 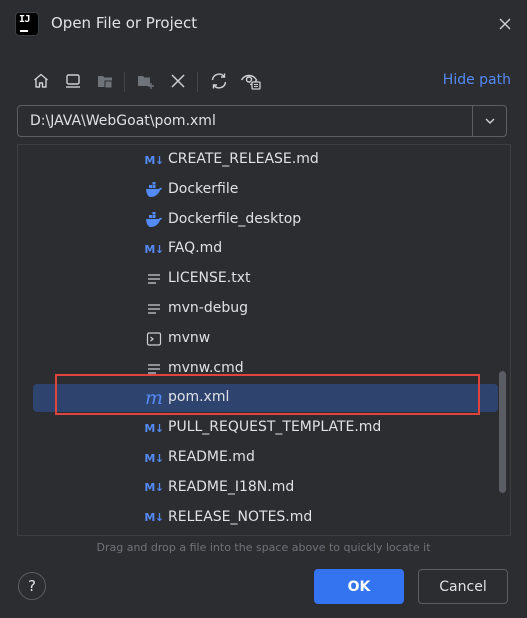 I want to click on ok-button: OK, so click(x=359, y=586).